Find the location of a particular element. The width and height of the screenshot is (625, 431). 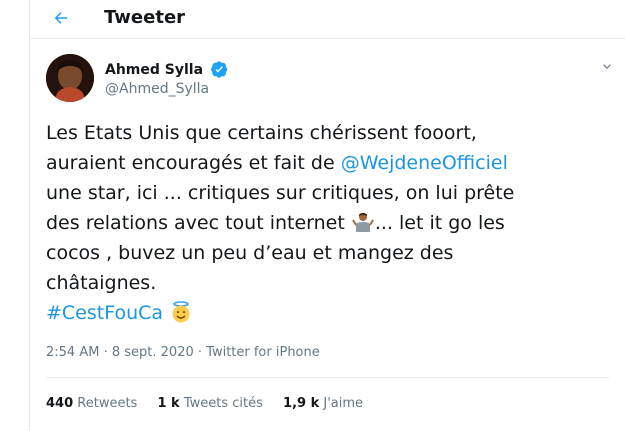

avatar-photo is located at coordinates (70, 78).